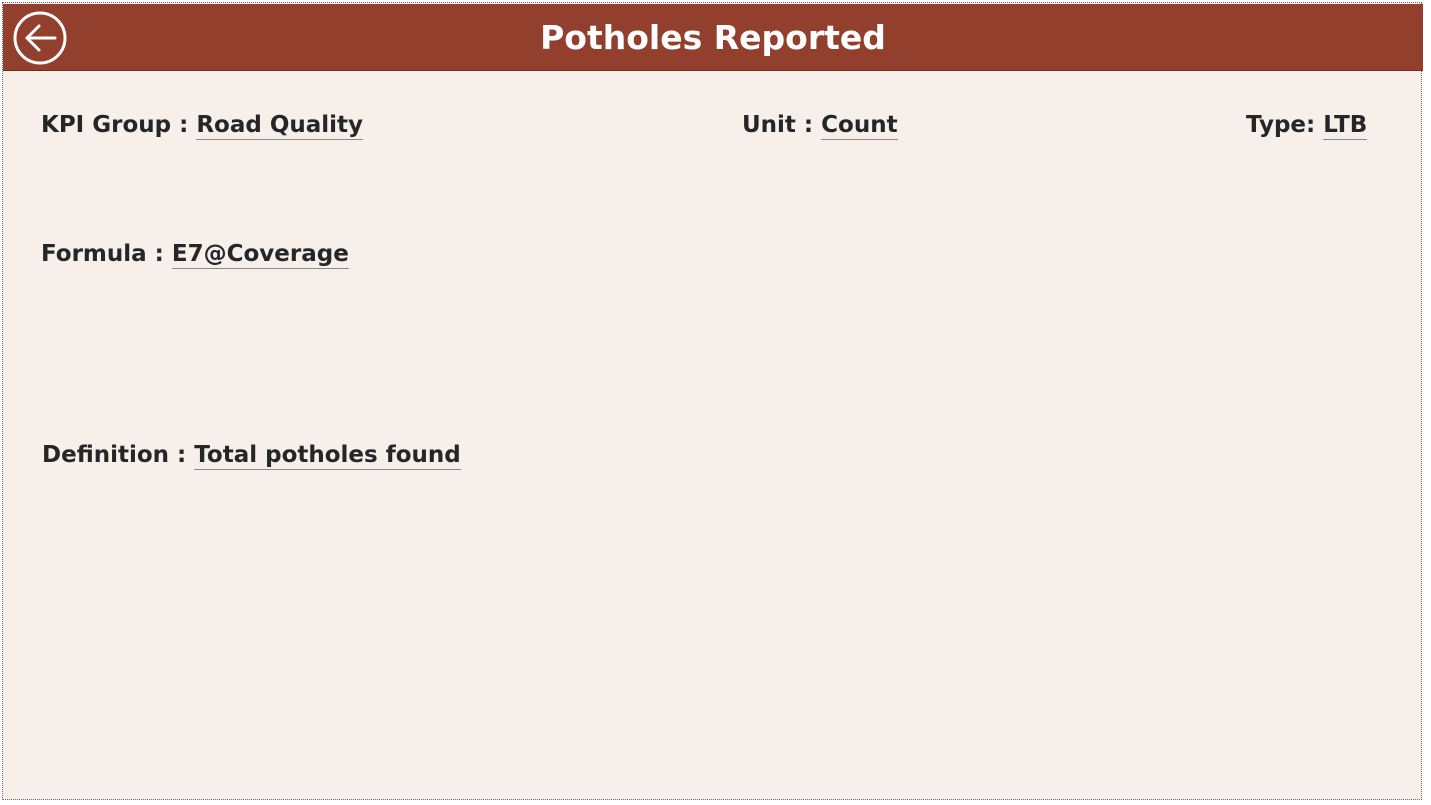  What do you see at coordinates (782, 125) in the screenshot?
I see `unit-label: Unit :` at bounding box center [782, 125].